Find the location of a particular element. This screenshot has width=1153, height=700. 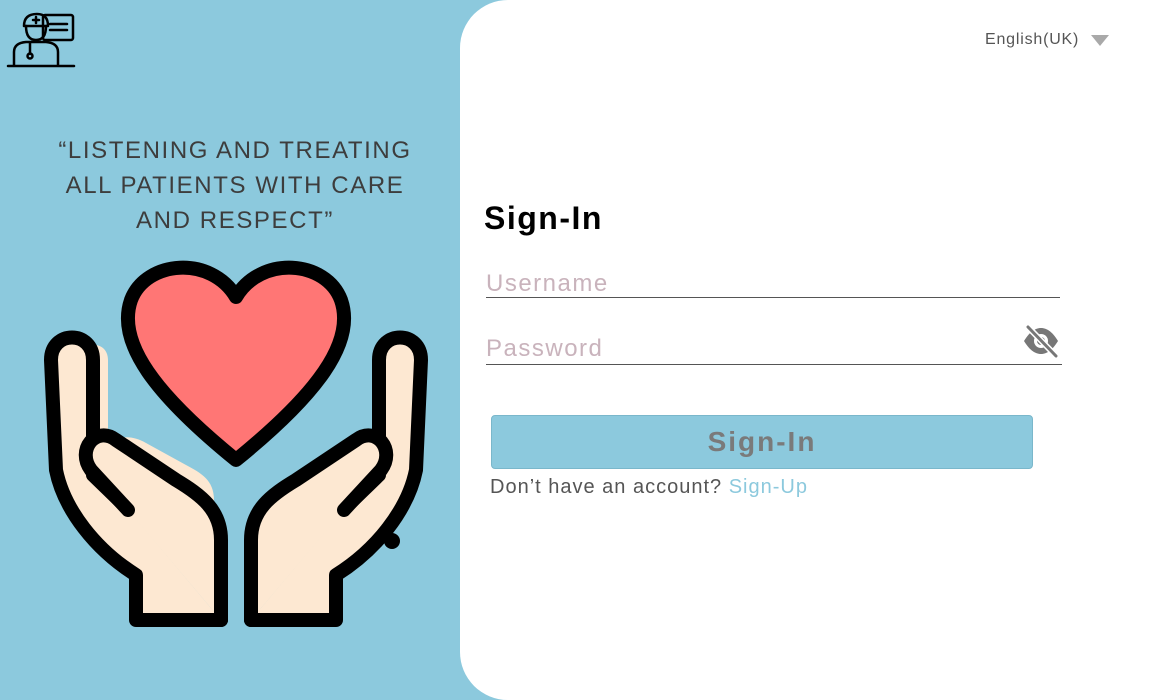

username-field-wrapper is located at coordinates (773, 284).